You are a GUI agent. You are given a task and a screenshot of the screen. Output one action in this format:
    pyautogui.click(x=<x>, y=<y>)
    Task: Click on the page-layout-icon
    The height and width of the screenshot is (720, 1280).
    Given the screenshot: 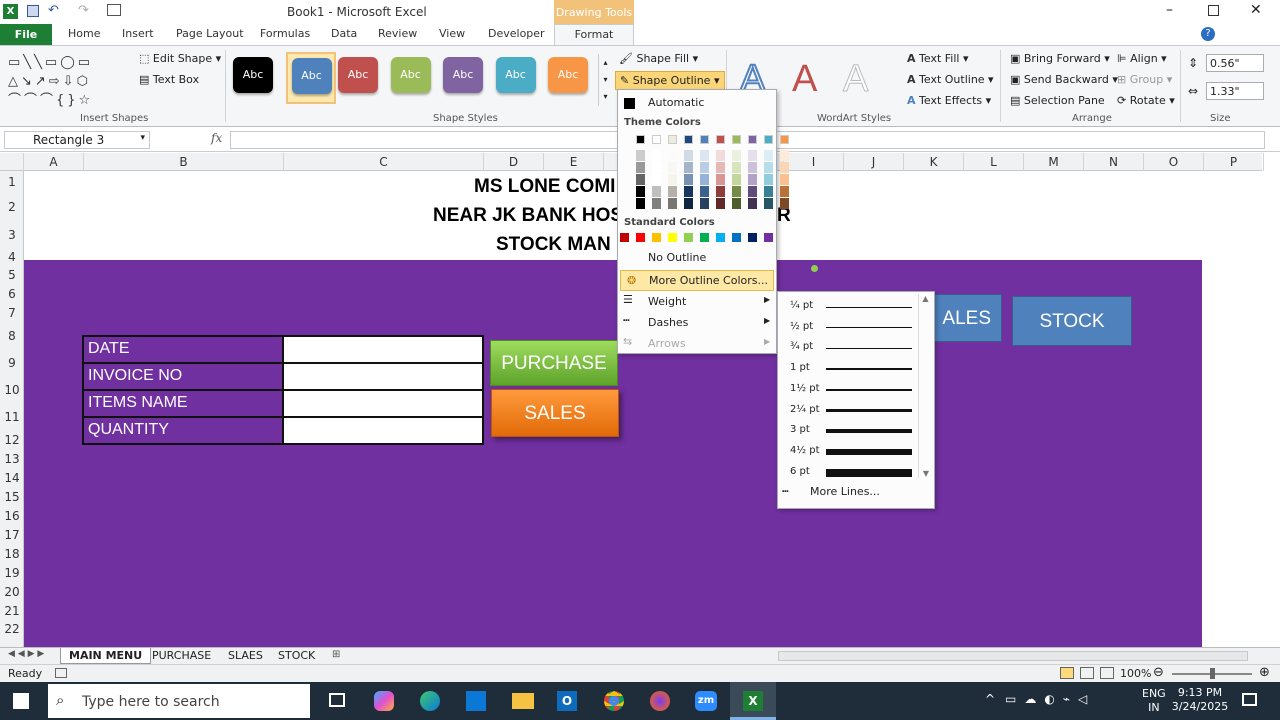 What is the action you would take?
    pyautogui.click(x=1087, y=673)
    